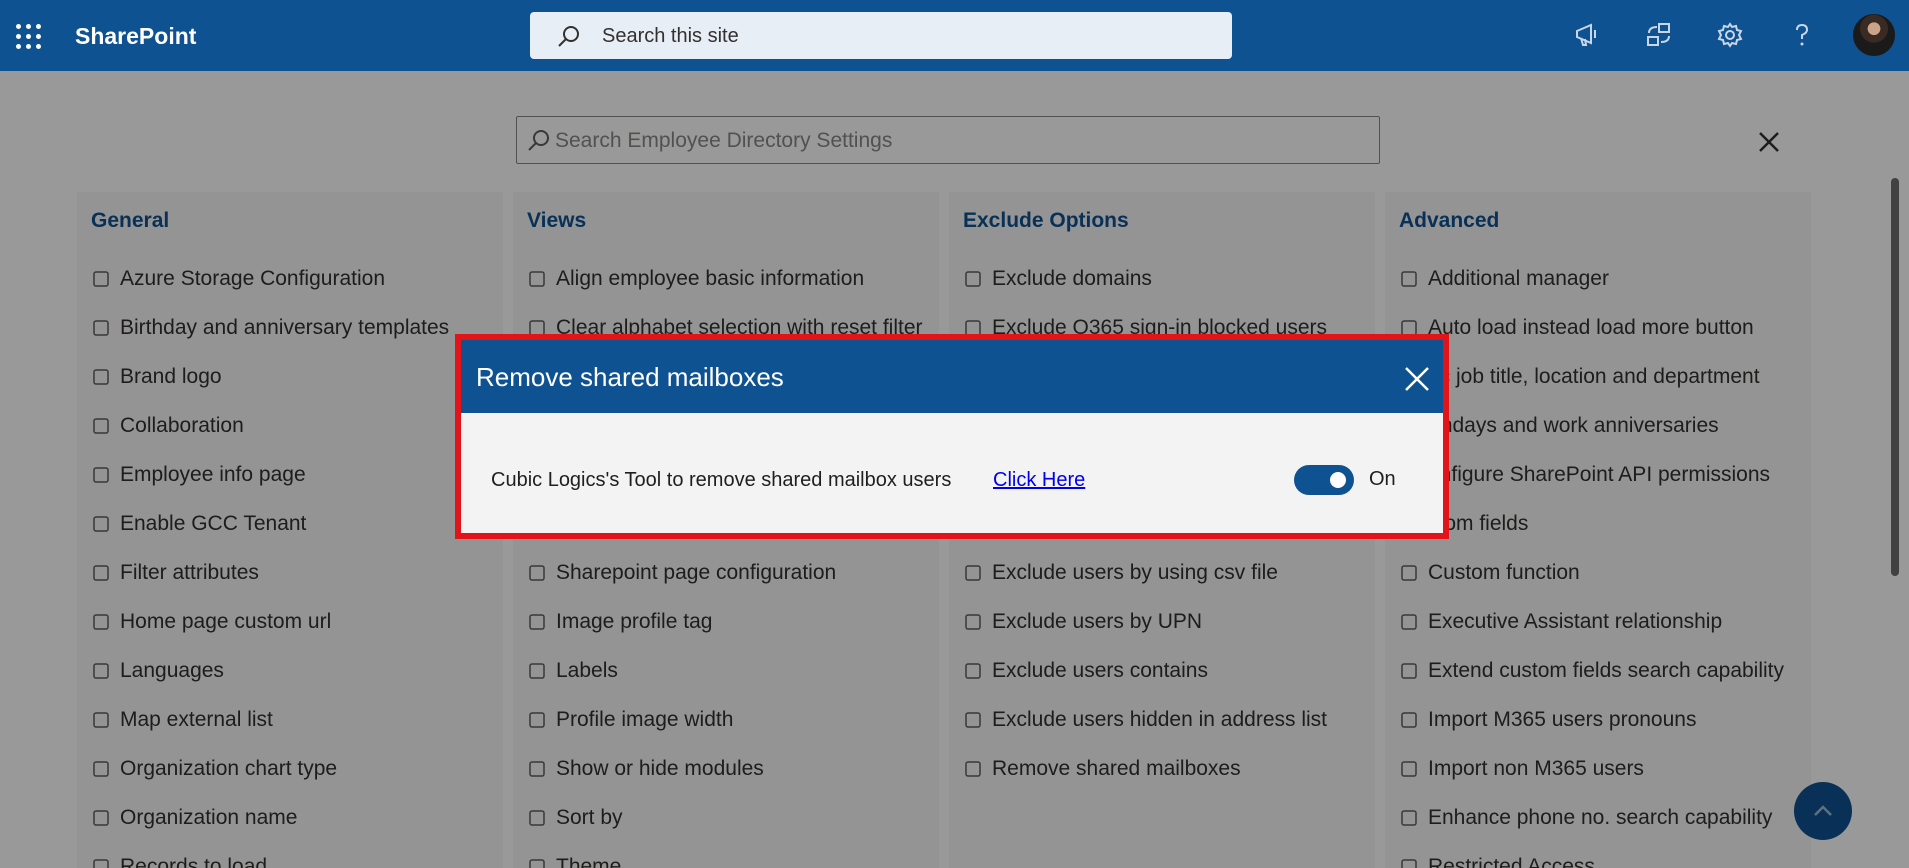 The width and height of the screenshot is (1909, 868). I want to click on dialog-title: Remove shared mailboxes, so click(630, 377).